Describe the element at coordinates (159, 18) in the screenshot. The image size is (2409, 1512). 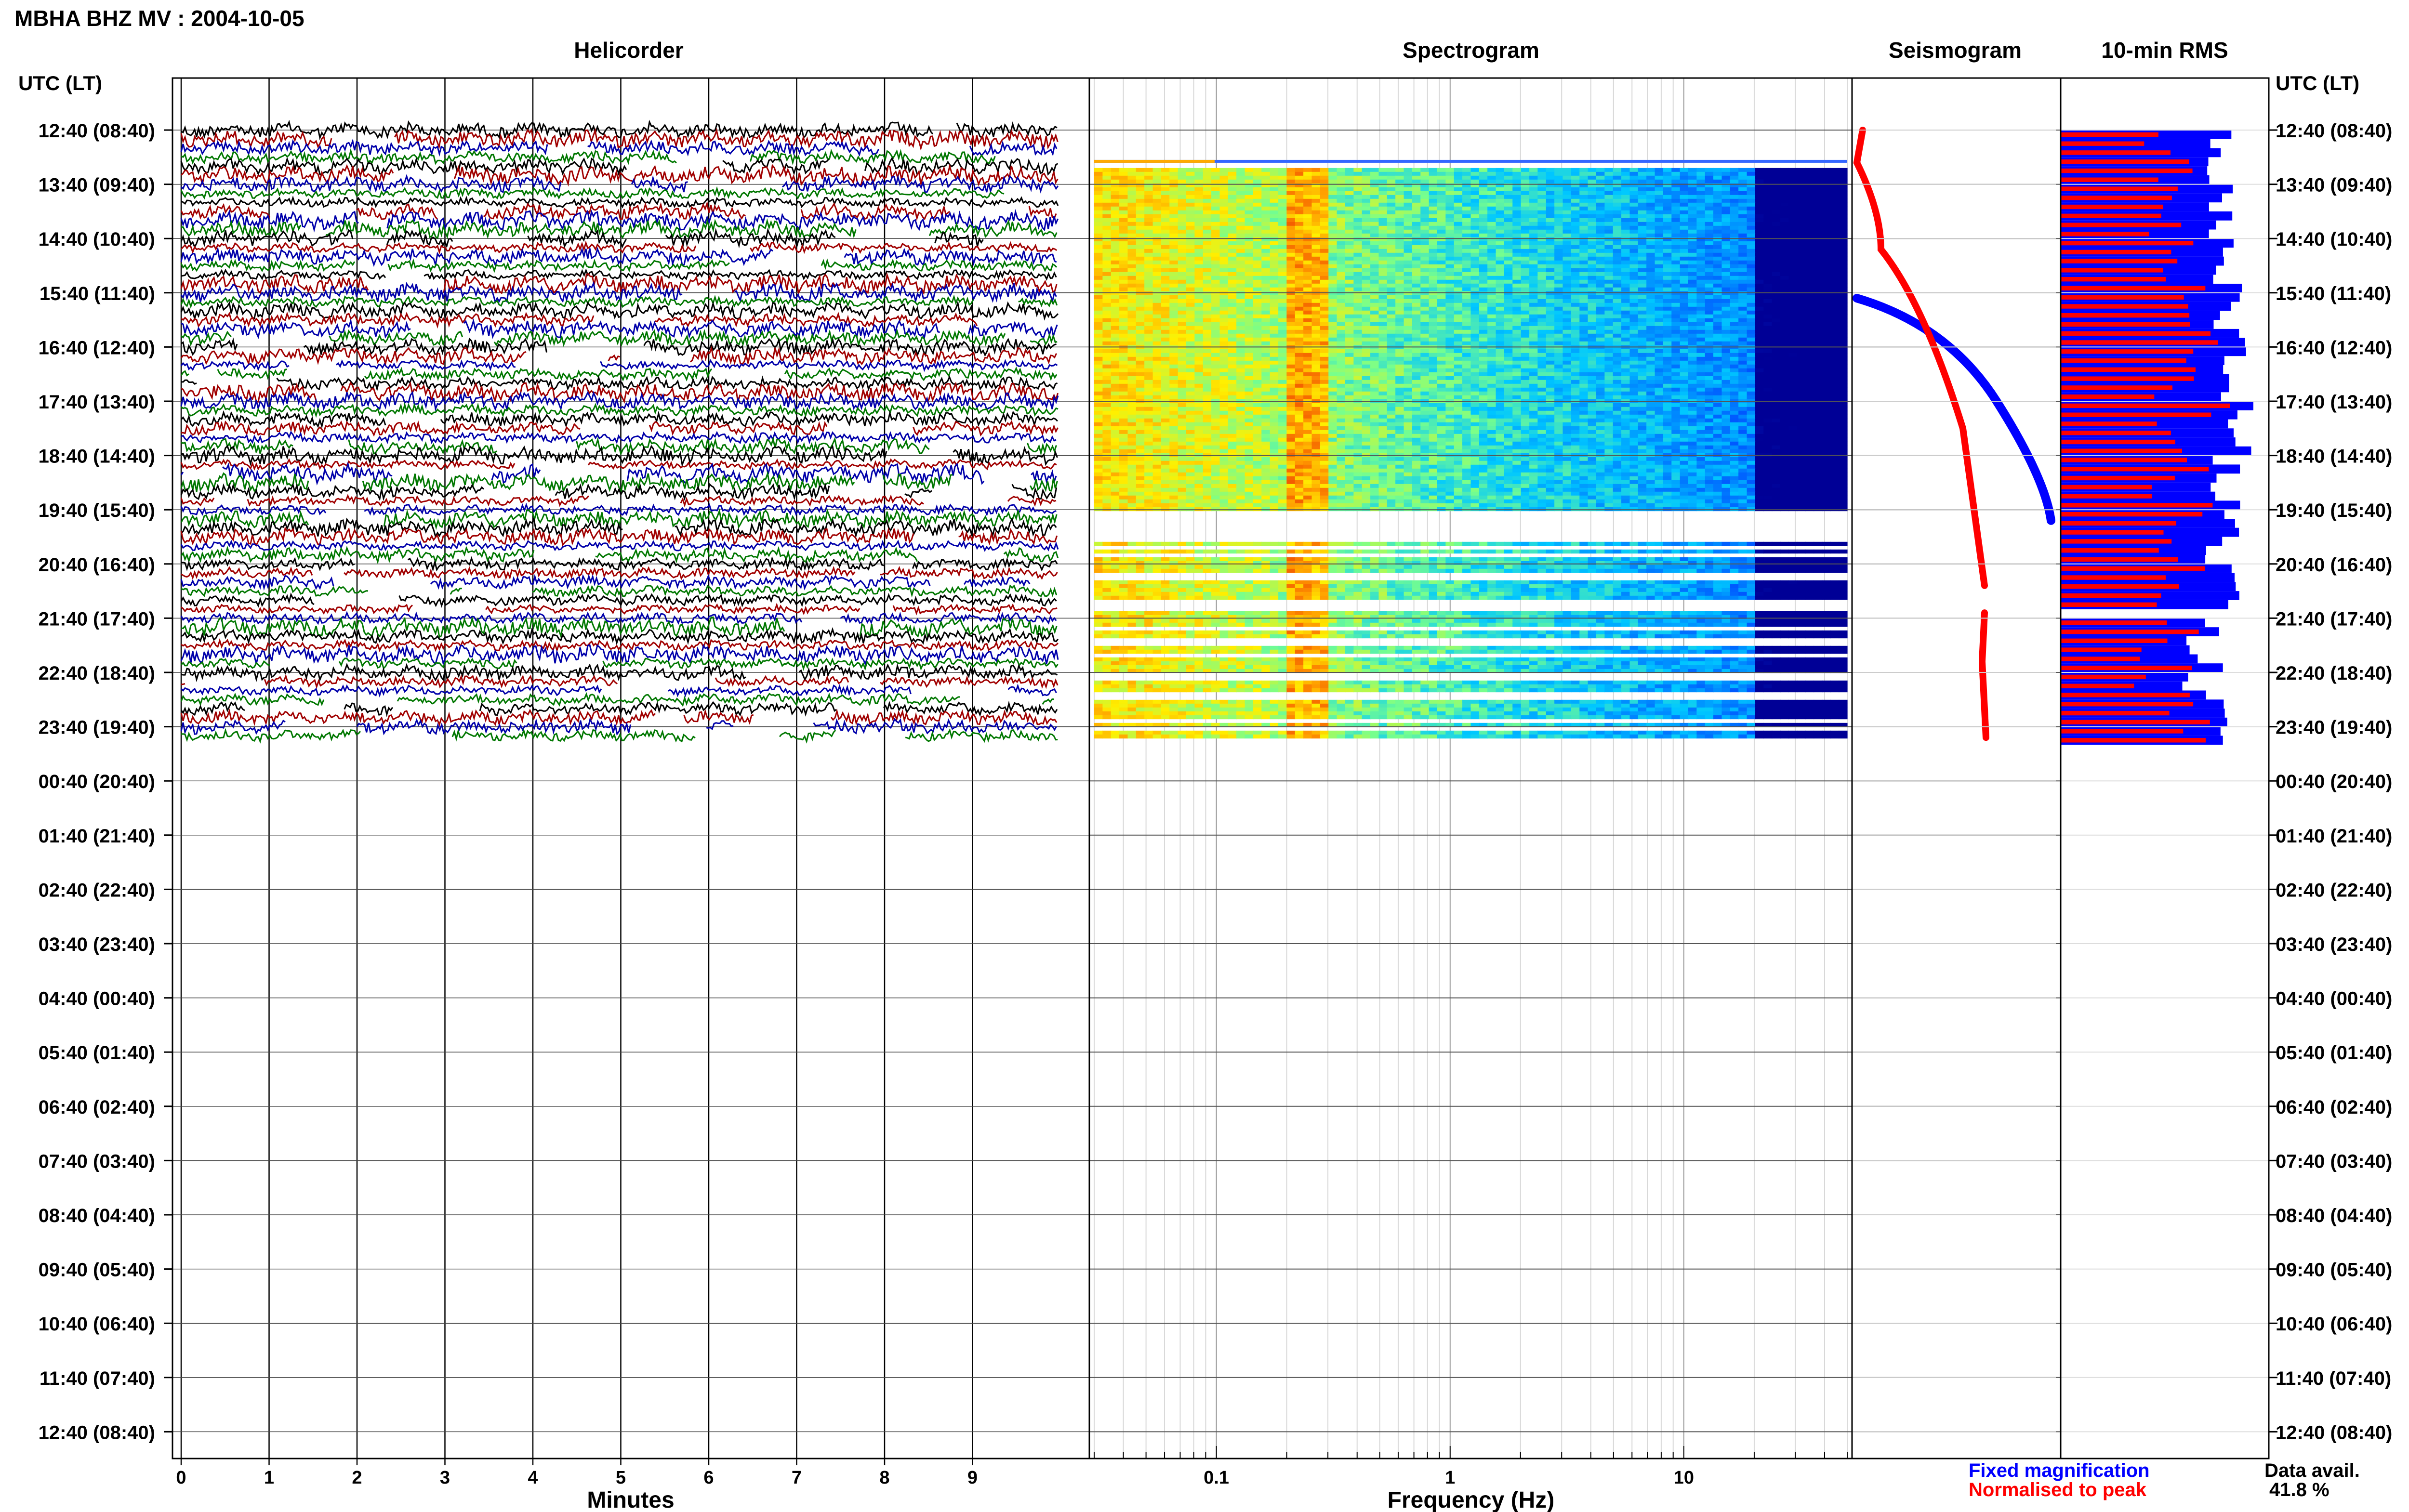
I see `station-title: MBHA BHZ MV : 2004-10-05` at that location.